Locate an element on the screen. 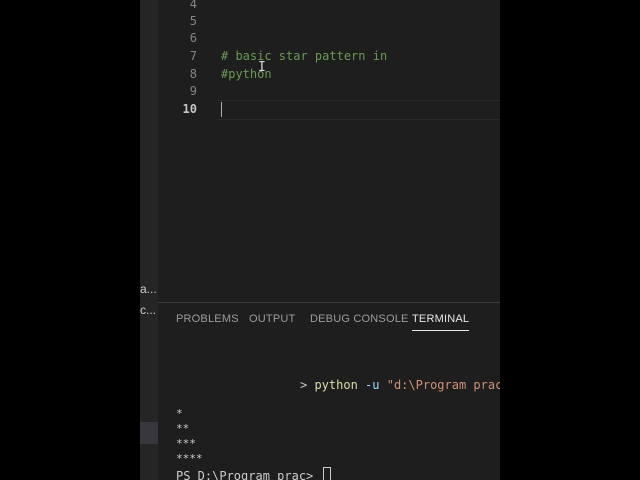 This screenshot has height=480, width=640. terminal-command: > python -u "d:\Program prac\ is located at coordinates (400, 385).